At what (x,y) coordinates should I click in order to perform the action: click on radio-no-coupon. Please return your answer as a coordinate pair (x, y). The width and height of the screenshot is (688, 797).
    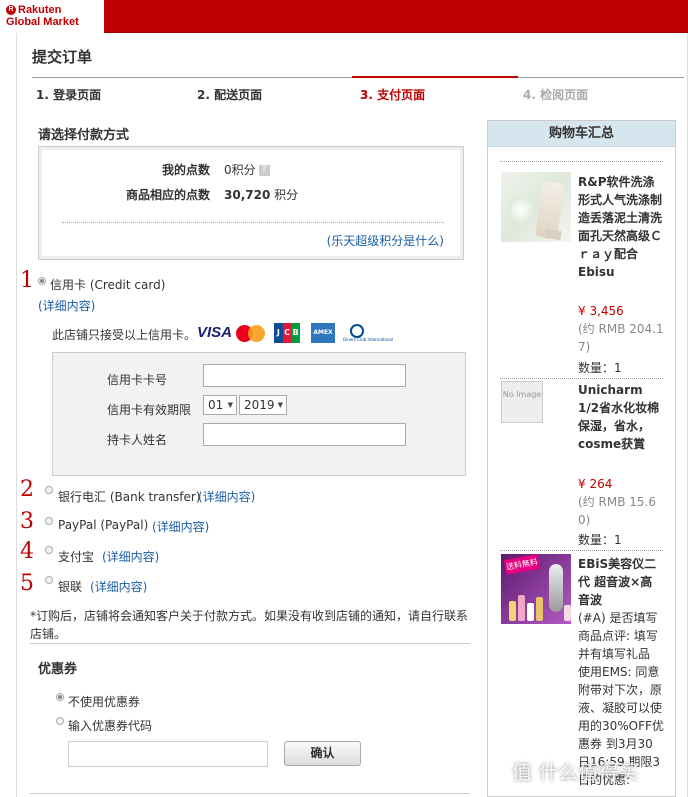
    Looking at the image, I should click on (60, 697).